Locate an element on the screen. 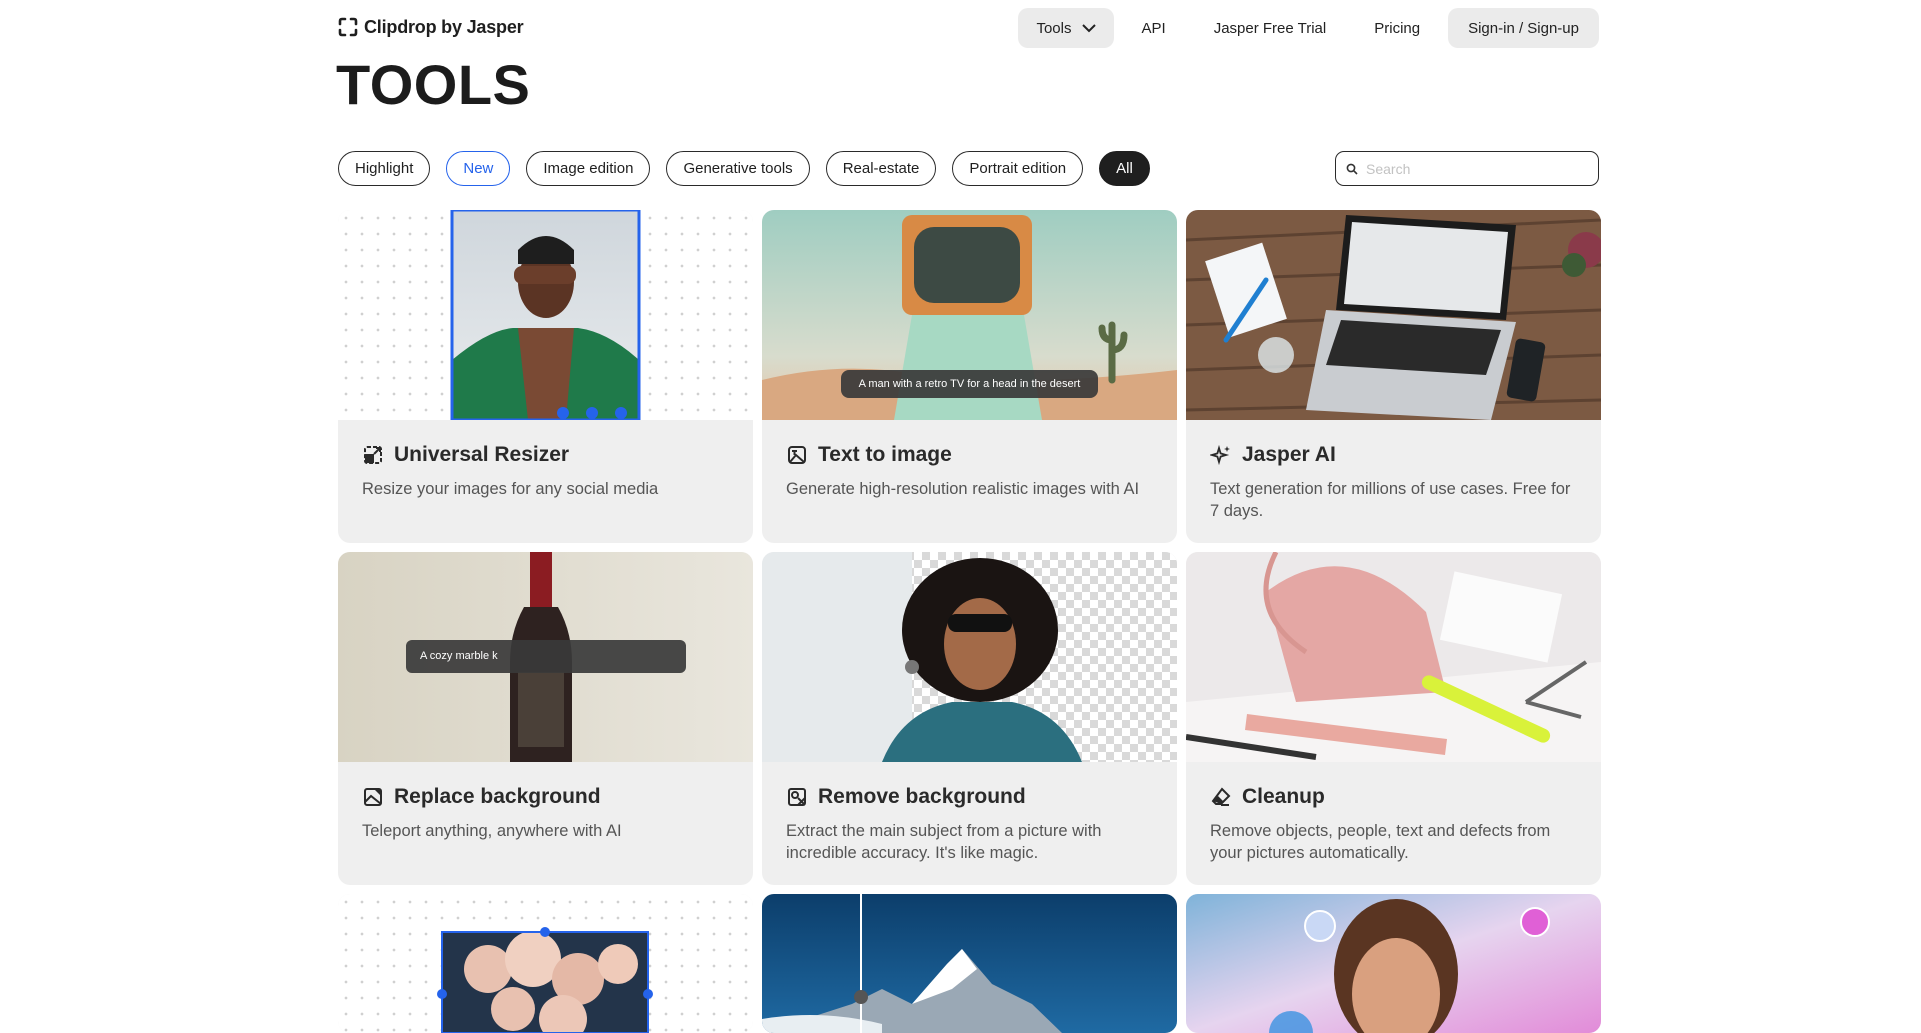 The height and width of the screenshot is (1033, 1921). remove-background-thumbnail is located at coordinates (969, 657).